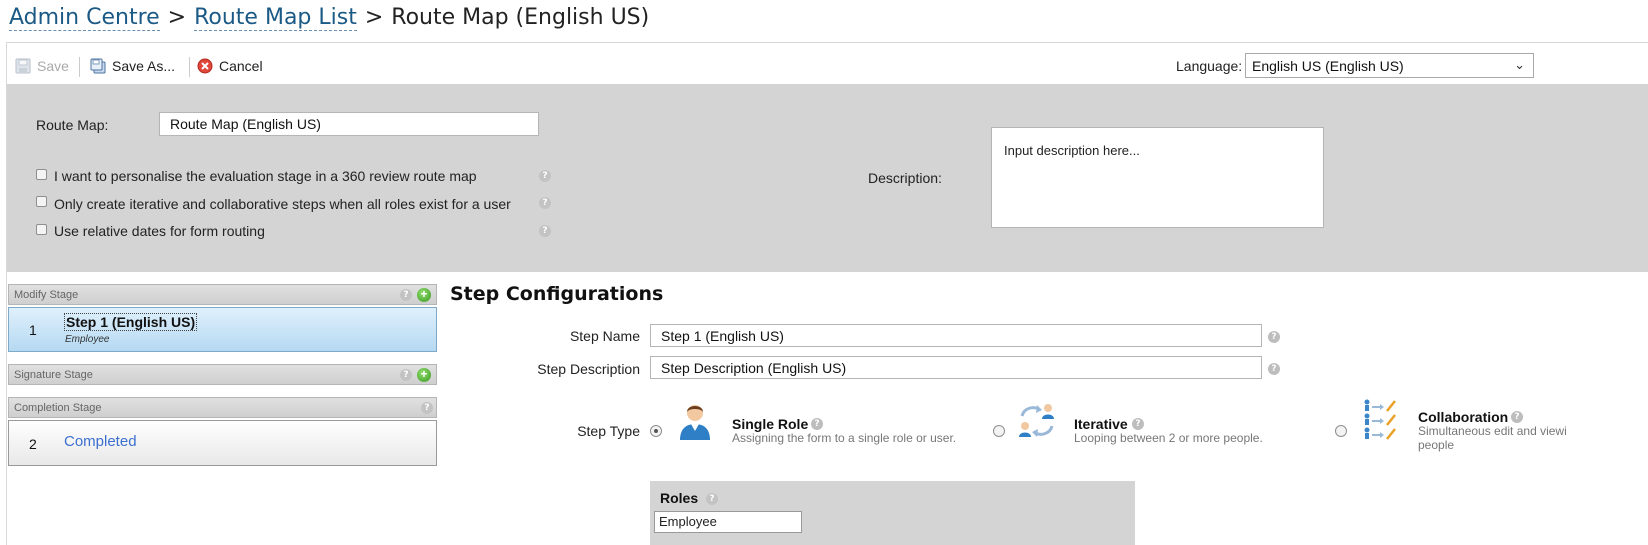  What do you see at coordinates (46, 295) in the screenshot?
I see `modify-stage-title: Modify Stage` at bounding box center [46, 295].